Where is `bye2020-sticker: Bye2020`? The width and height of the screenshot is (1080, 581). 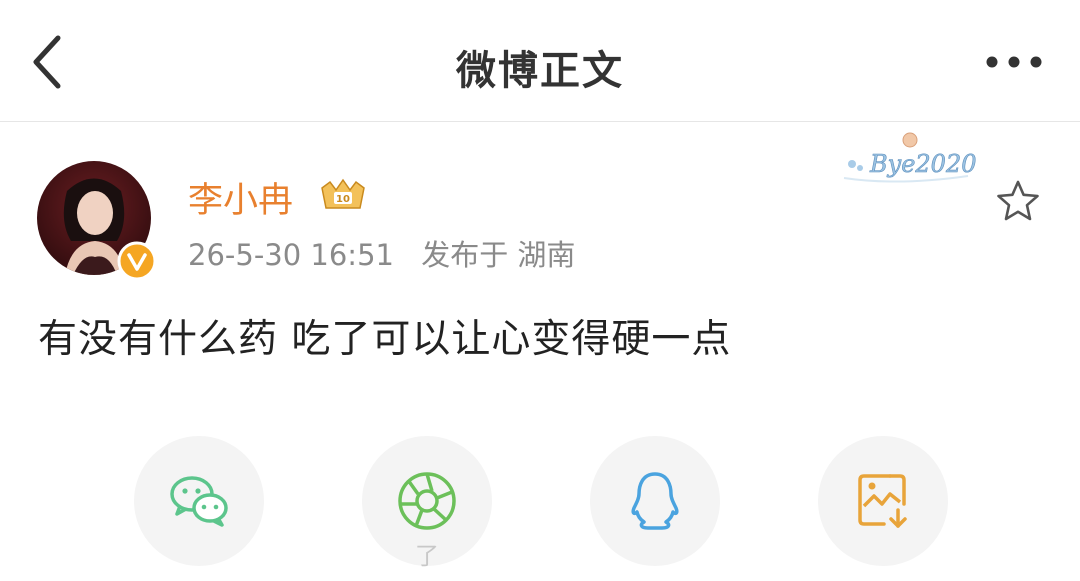 bye2020-sticker: Bye2020 is located at coordinates (913, 158).